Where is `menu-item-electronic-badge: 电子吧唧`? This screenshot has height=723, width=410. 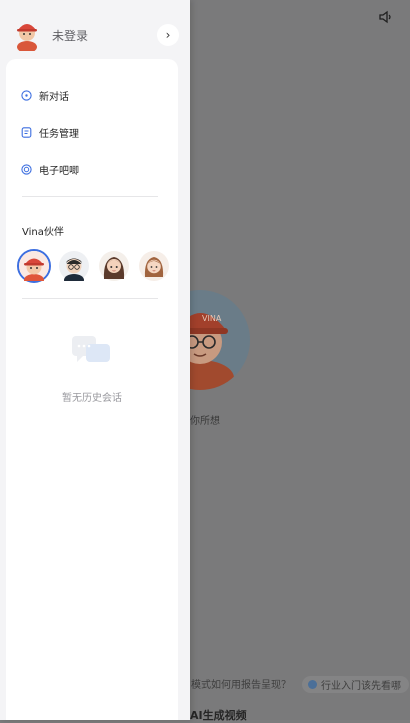 menu-item-electronic-badge: 电子吧唧 is located at coordinates (50, 169).